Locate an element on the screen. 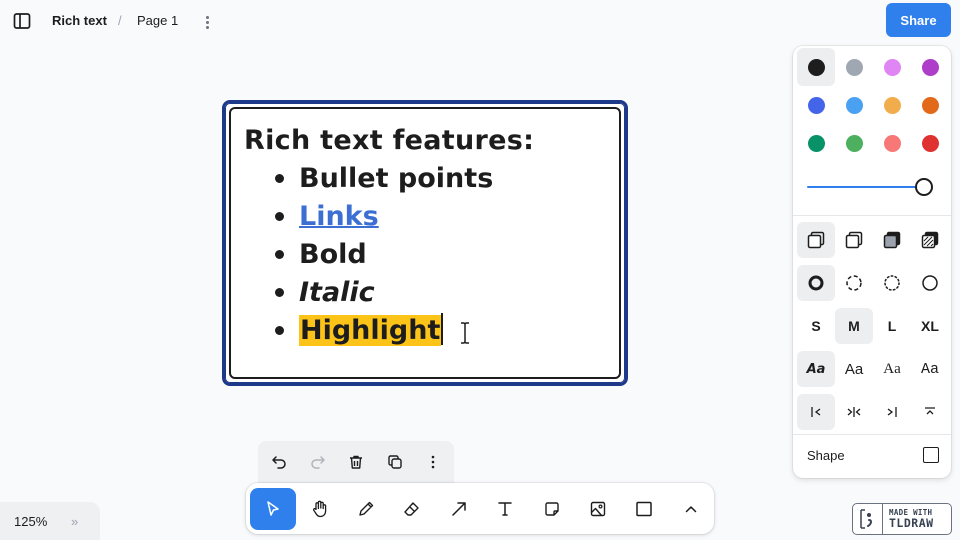  made-with-tldraw-badge: MADE WITH TLDRAW is located at coordinates (902, 519).